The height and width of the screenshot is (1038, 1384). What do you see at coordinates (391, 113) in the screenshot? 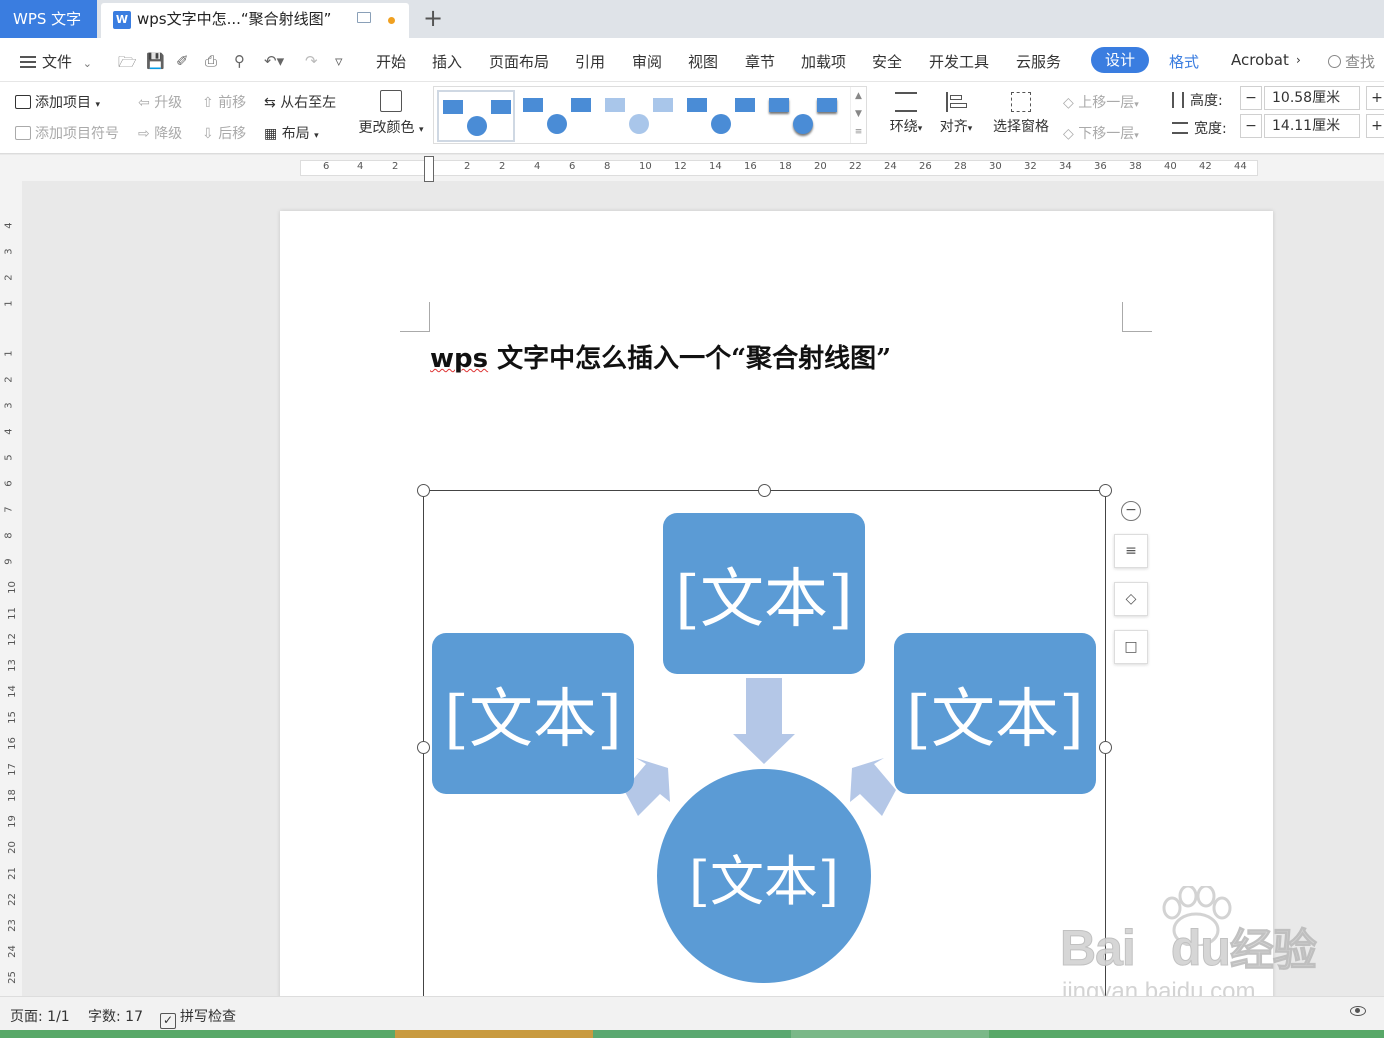
I see `change-color-button: 更改颜色 ▾` at bounding box center [391, 113].